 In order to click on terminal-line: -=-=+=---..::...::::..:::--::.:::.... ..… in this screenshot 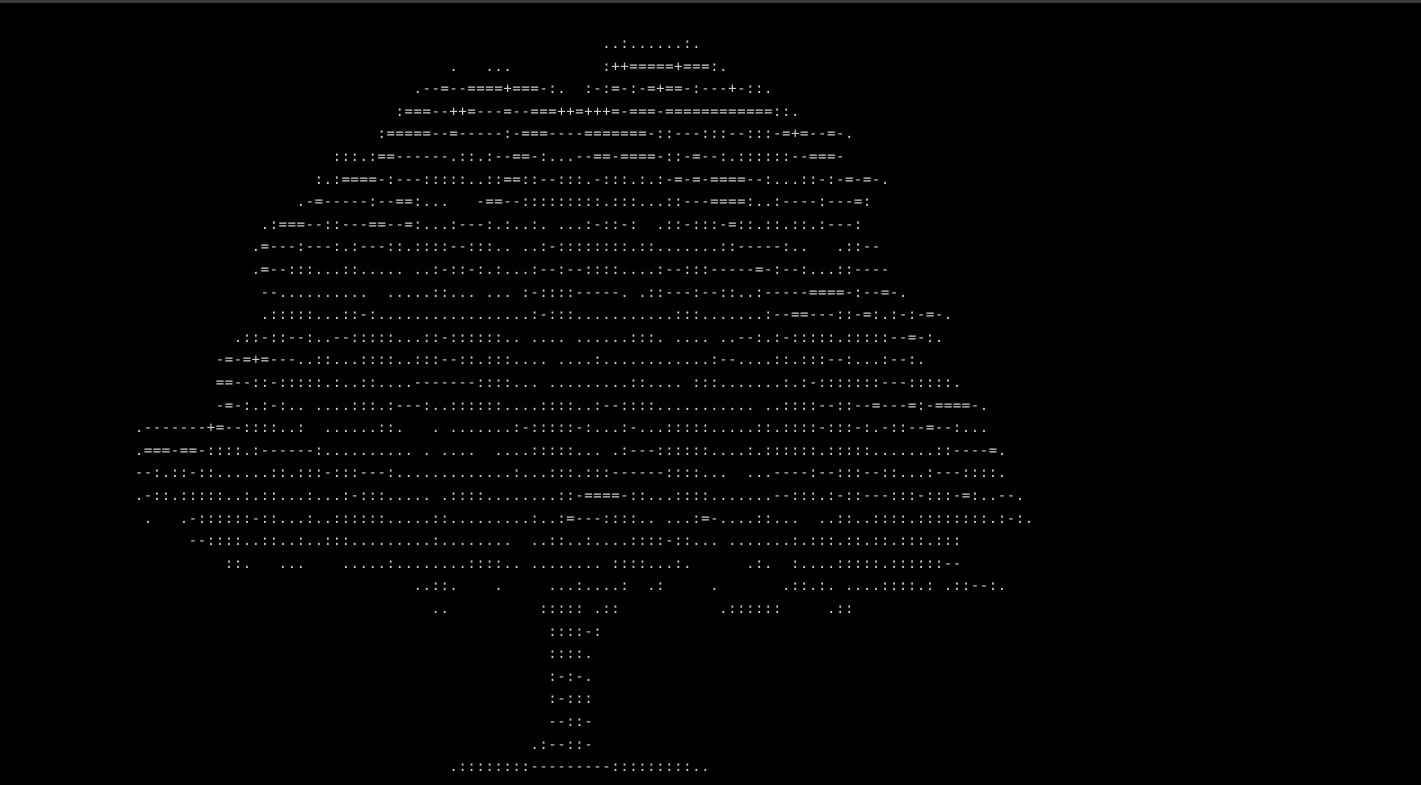, I will do `click(463, 360)`.